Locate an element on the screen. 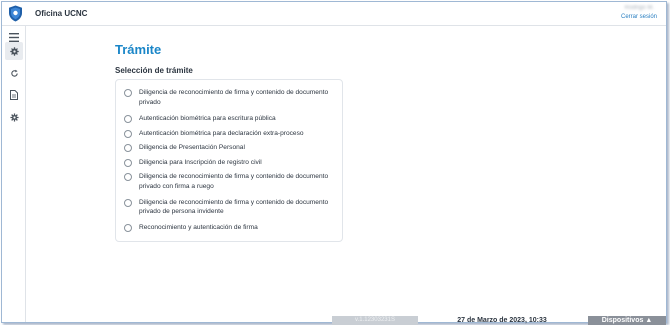 Image resolution: width=670 pixels, height=325 pixels. sidebar is located at coordinates (14, 174).